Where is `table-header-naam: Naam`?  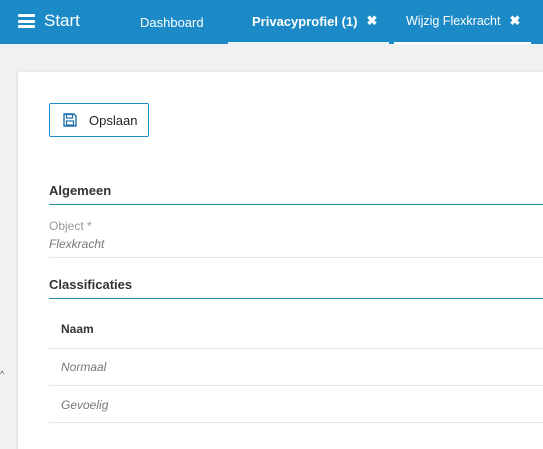 table-header-naam: Naam is located at coordinates (77, 329).